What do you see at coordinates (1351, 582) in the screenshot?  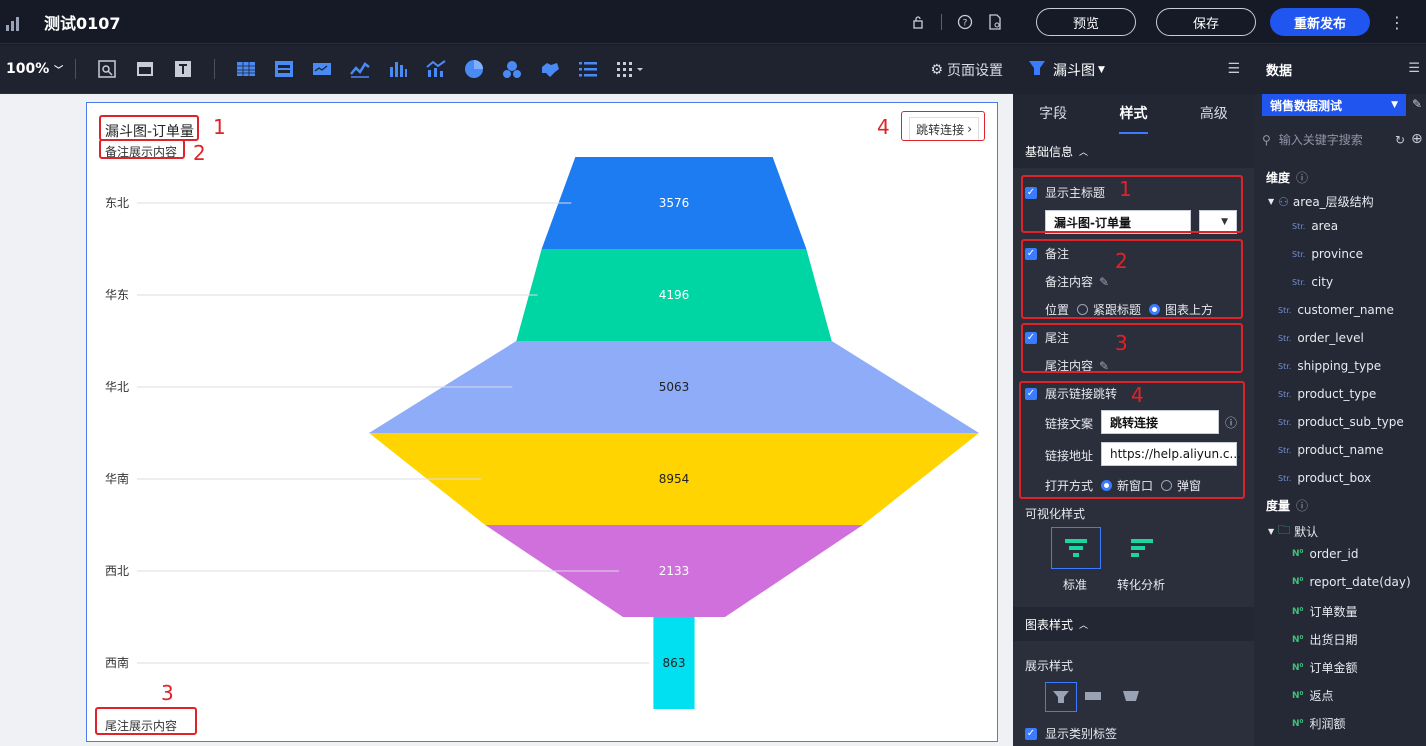 I see `measure-item: N⁰ report_date(day)` at bounding box center [1351, 582].